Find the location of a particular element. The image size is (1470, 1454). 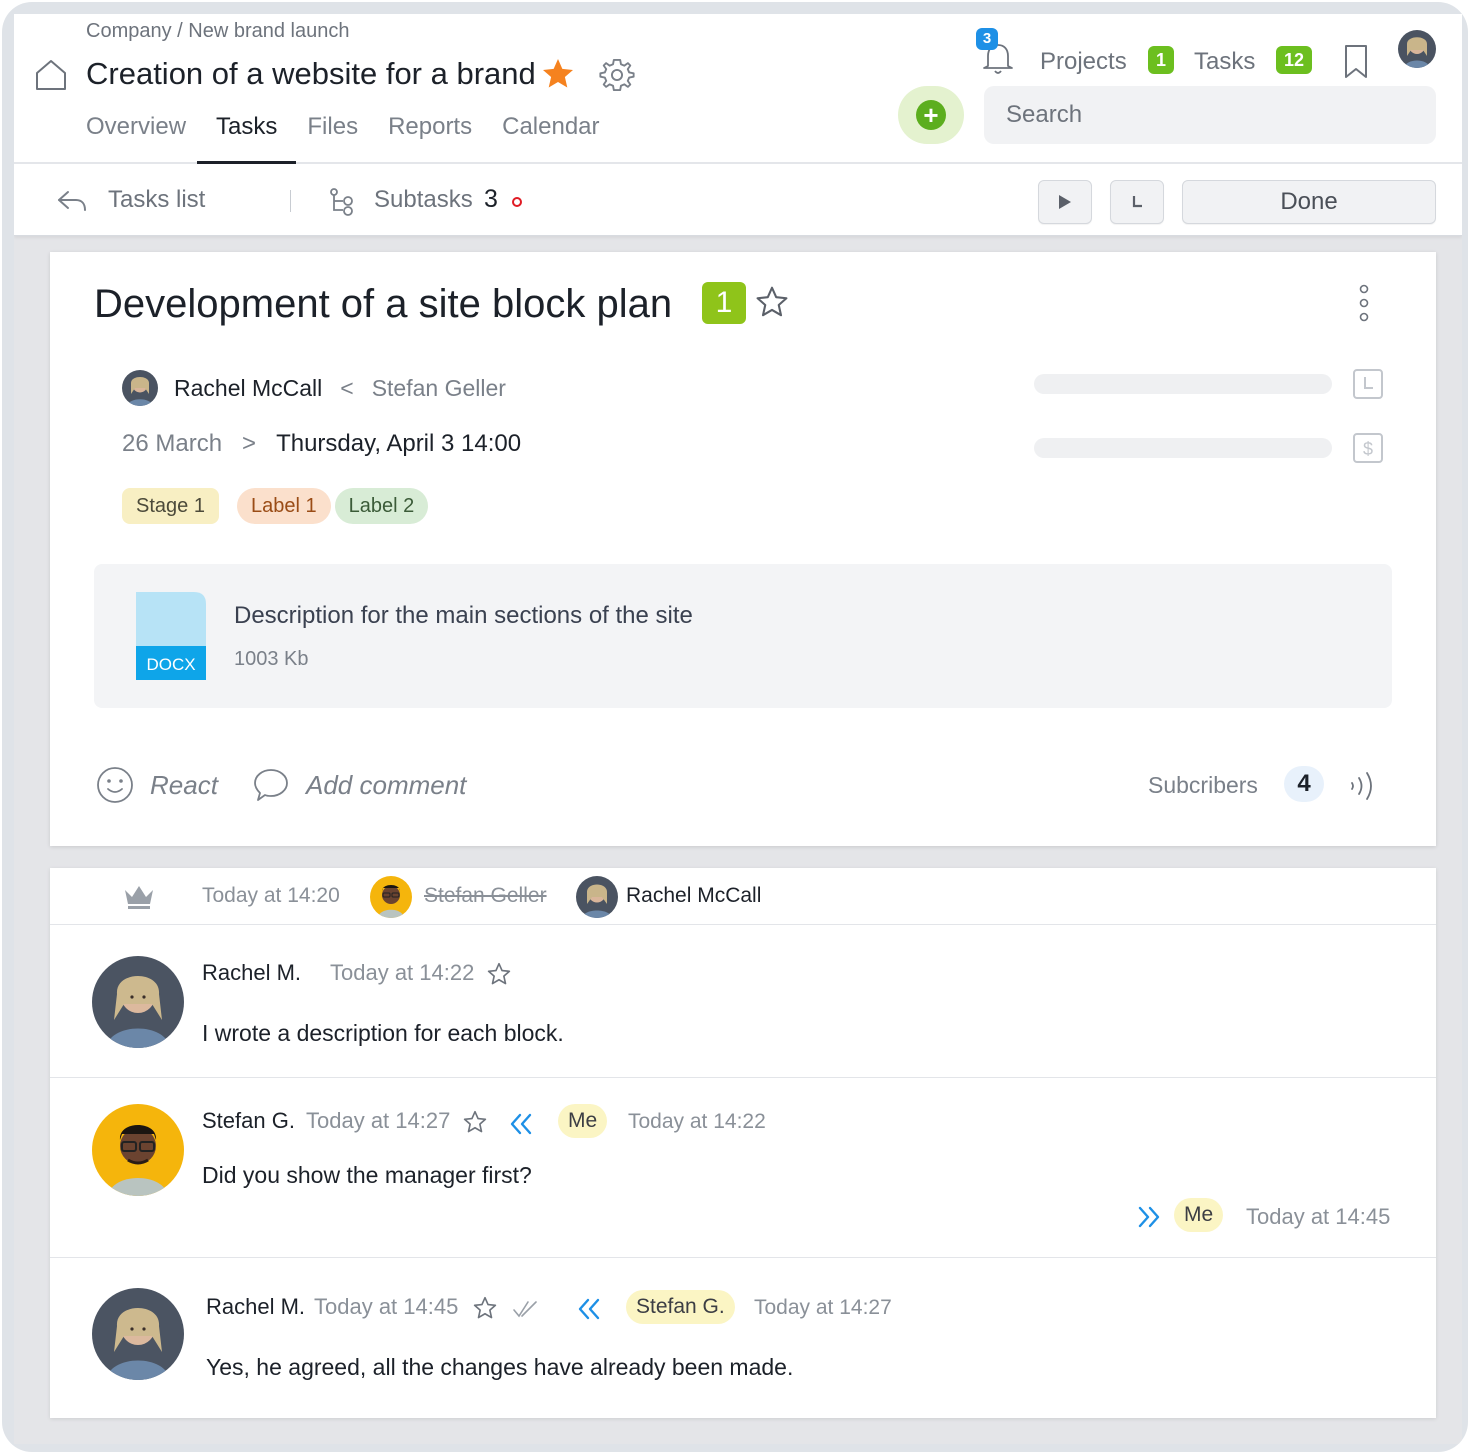

user-avatar is located at coordinates (1417, 49).